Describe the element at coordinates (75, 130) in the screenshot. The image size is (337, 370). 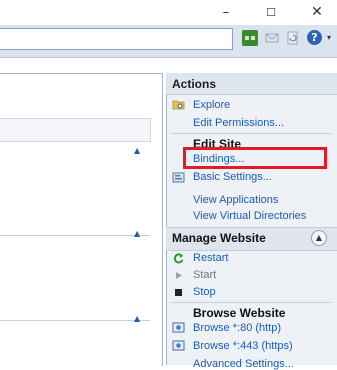
I see `section-header-band` at that location.